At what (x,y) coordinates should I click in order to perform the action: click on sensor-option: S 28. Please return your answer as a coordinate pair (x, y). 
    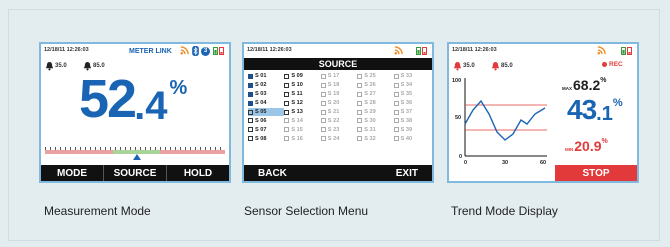
    Looking at the image, I should click on (375, 103).